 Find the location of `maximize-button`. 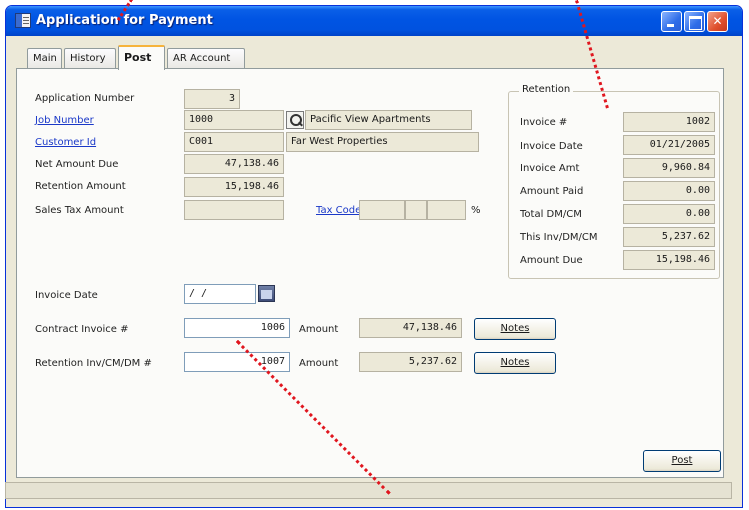

maximize-button is located at coordinates (694, 21).